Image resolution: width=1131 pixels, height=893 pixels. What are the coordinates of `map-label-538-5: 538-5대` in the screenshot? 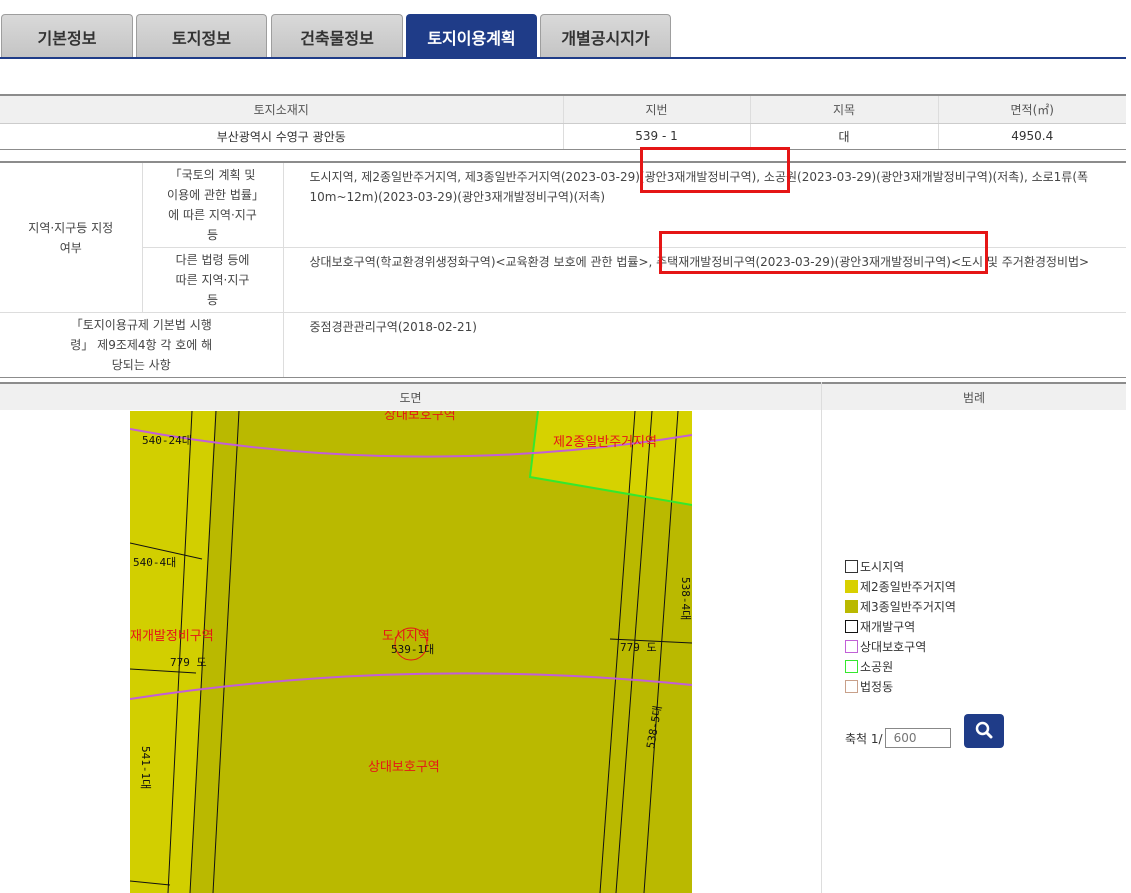 It's located at (654, 727).